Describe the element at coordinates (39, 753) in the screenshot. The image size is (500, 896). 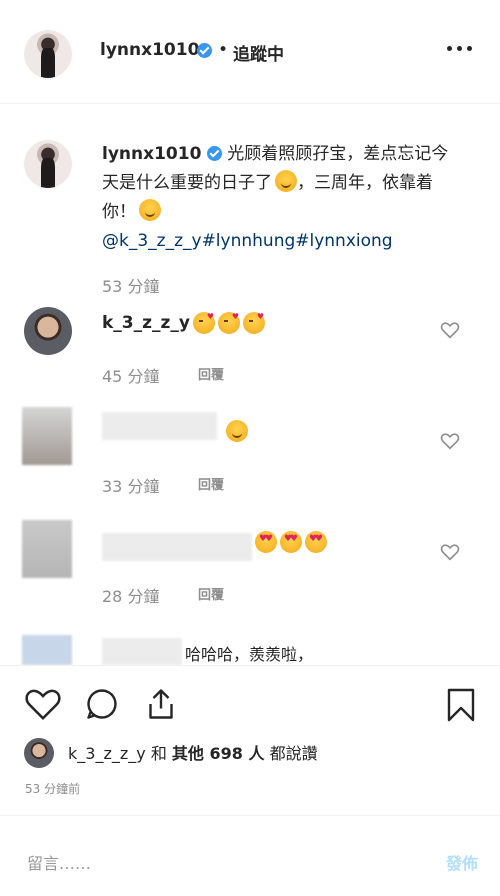
I see `liker-avatar` at that location.